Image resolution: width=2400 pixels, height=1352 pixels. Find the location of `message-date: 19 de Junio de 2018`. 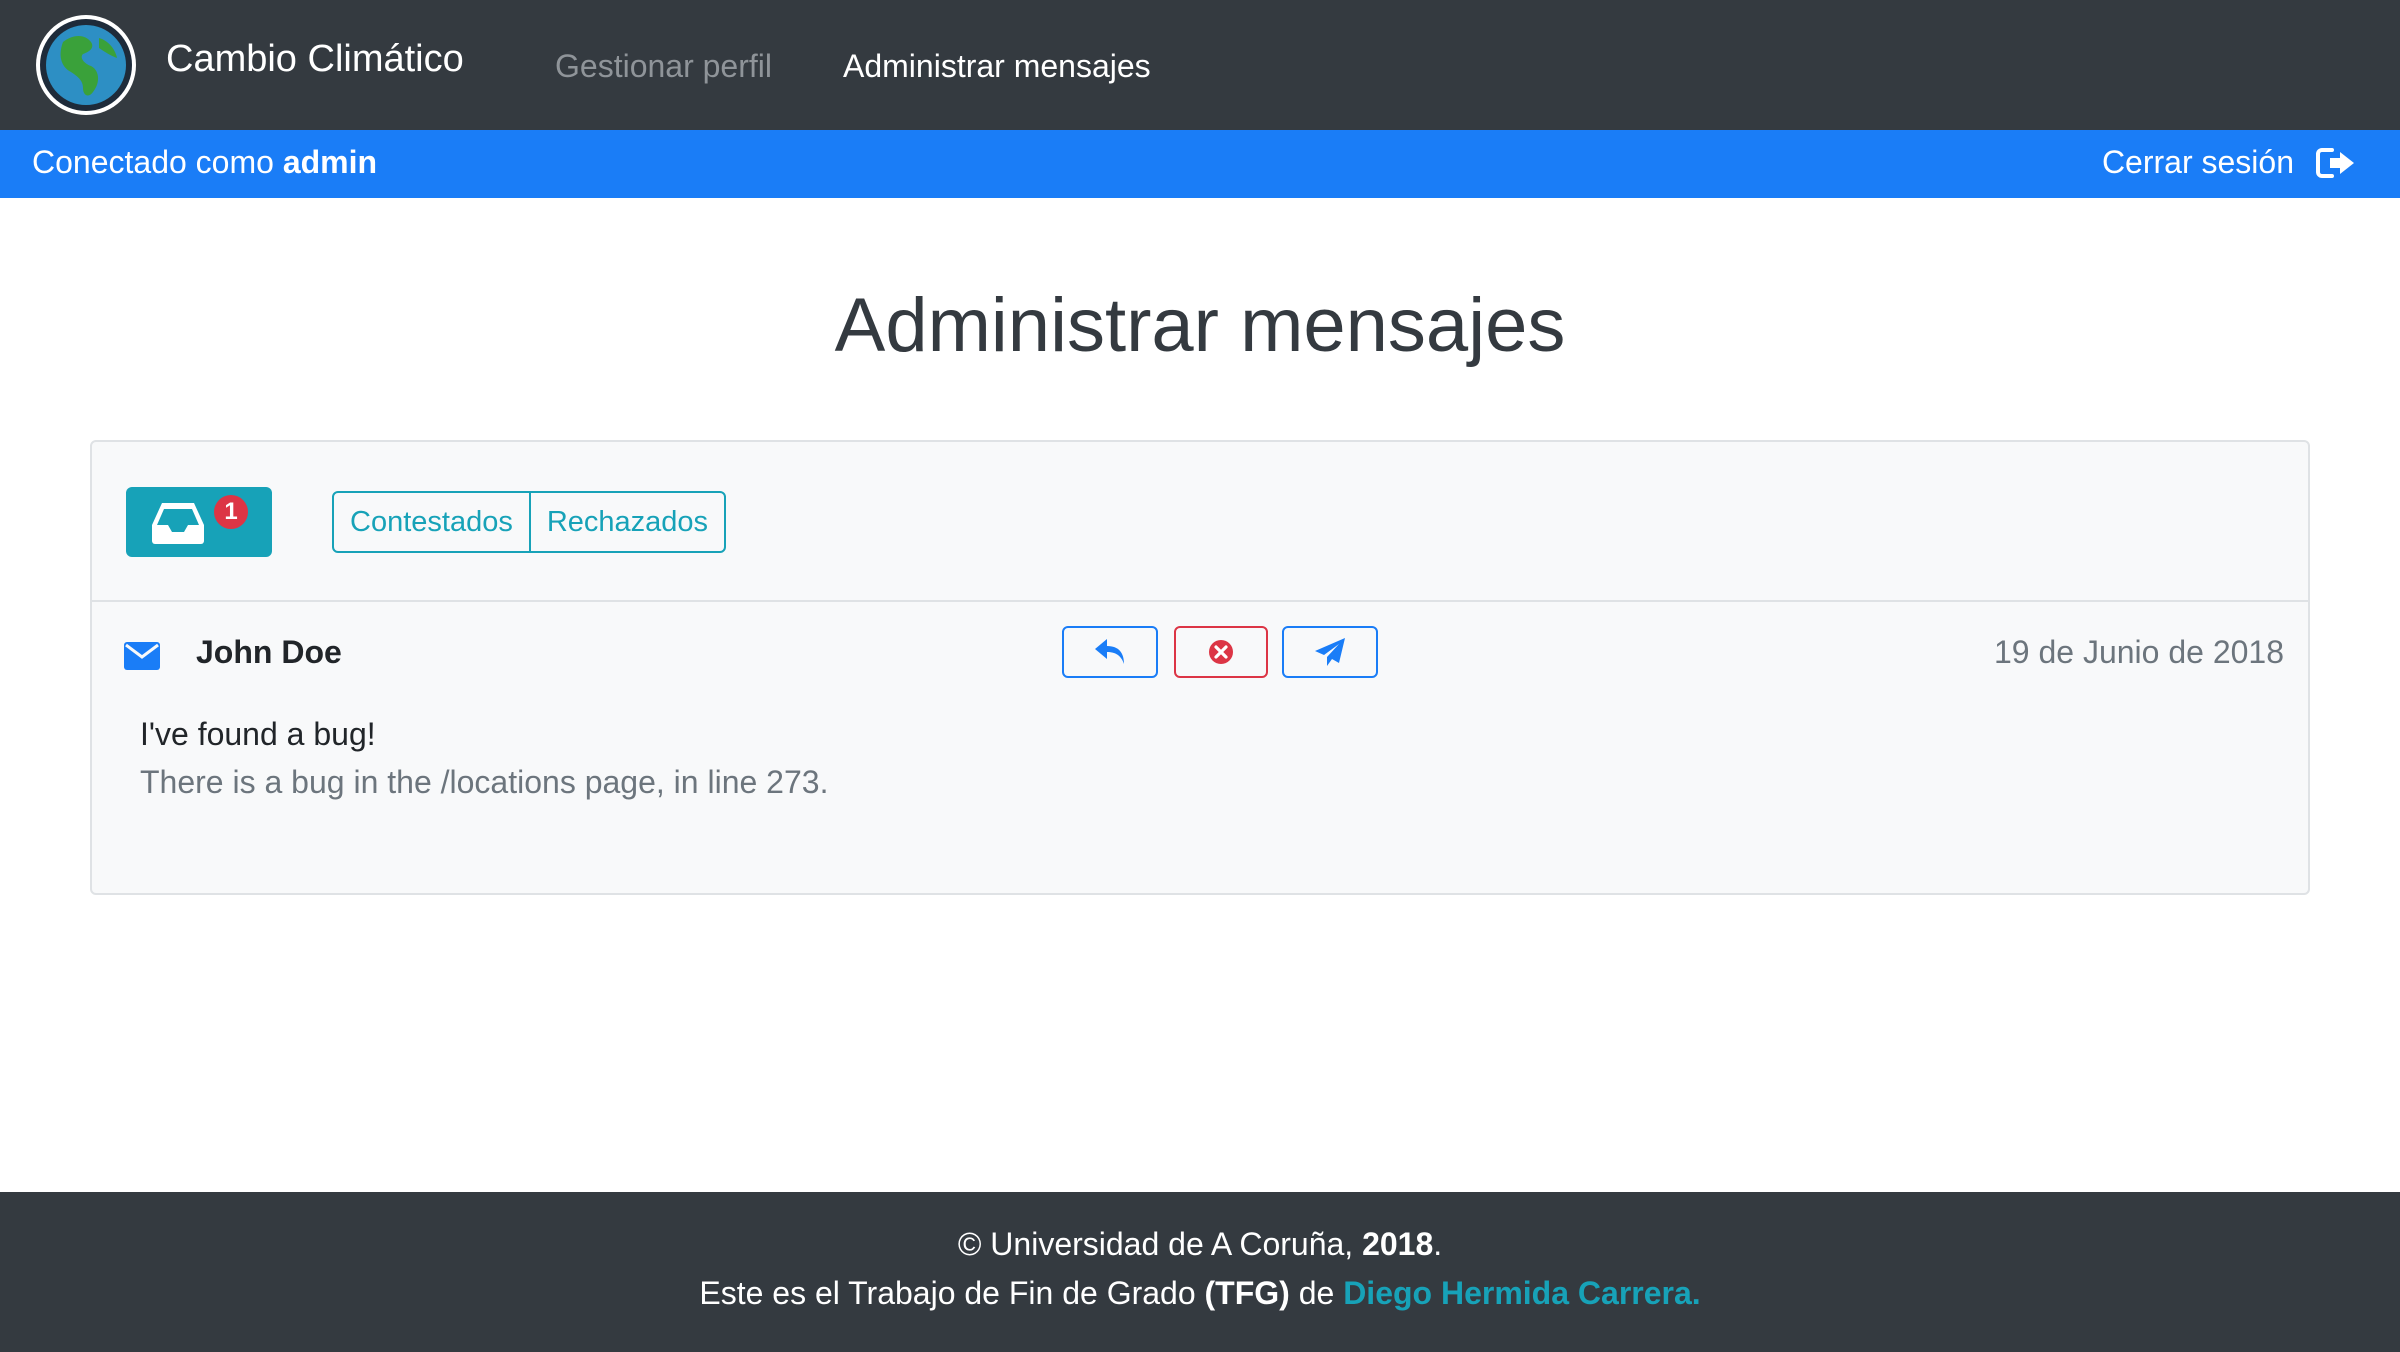

message-date: 19 de Junio de 2018 is located at coordinates (2138, 652).